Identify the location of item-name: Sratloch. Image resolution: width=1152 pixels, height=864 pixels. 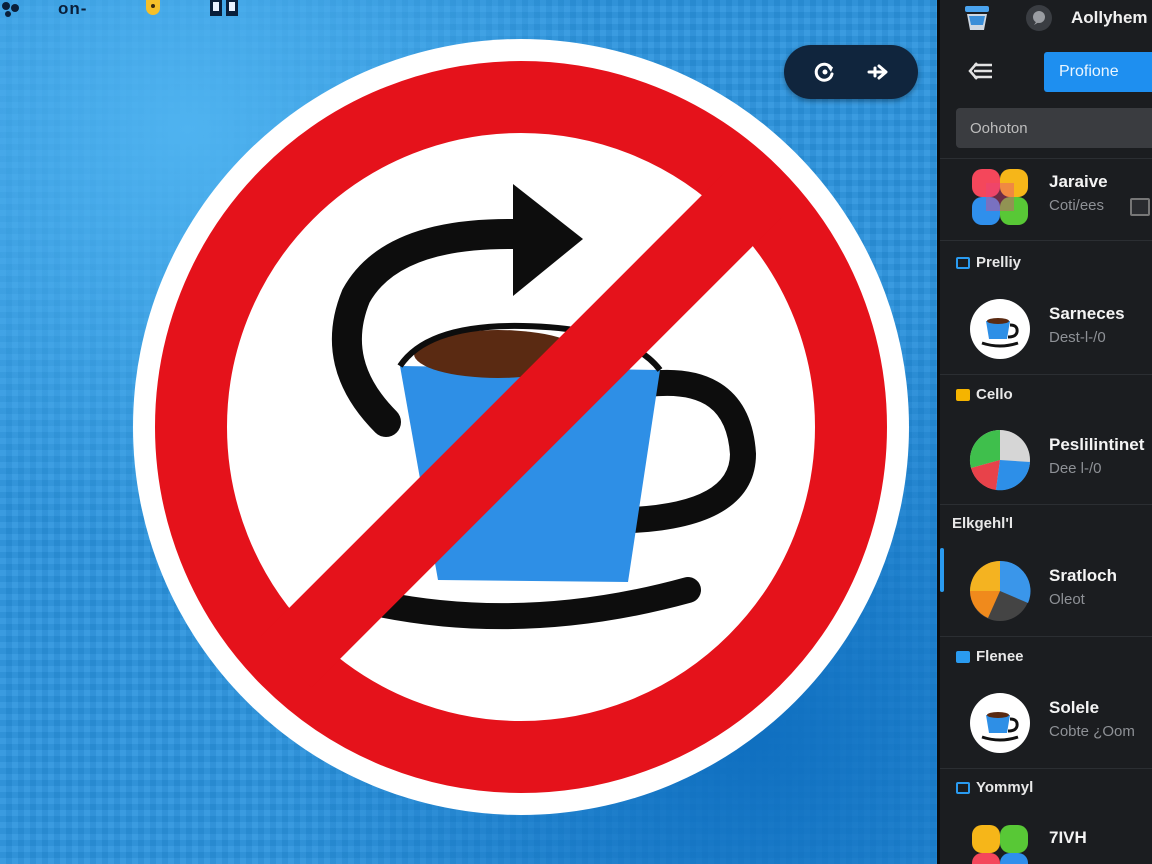
(1083, 575).